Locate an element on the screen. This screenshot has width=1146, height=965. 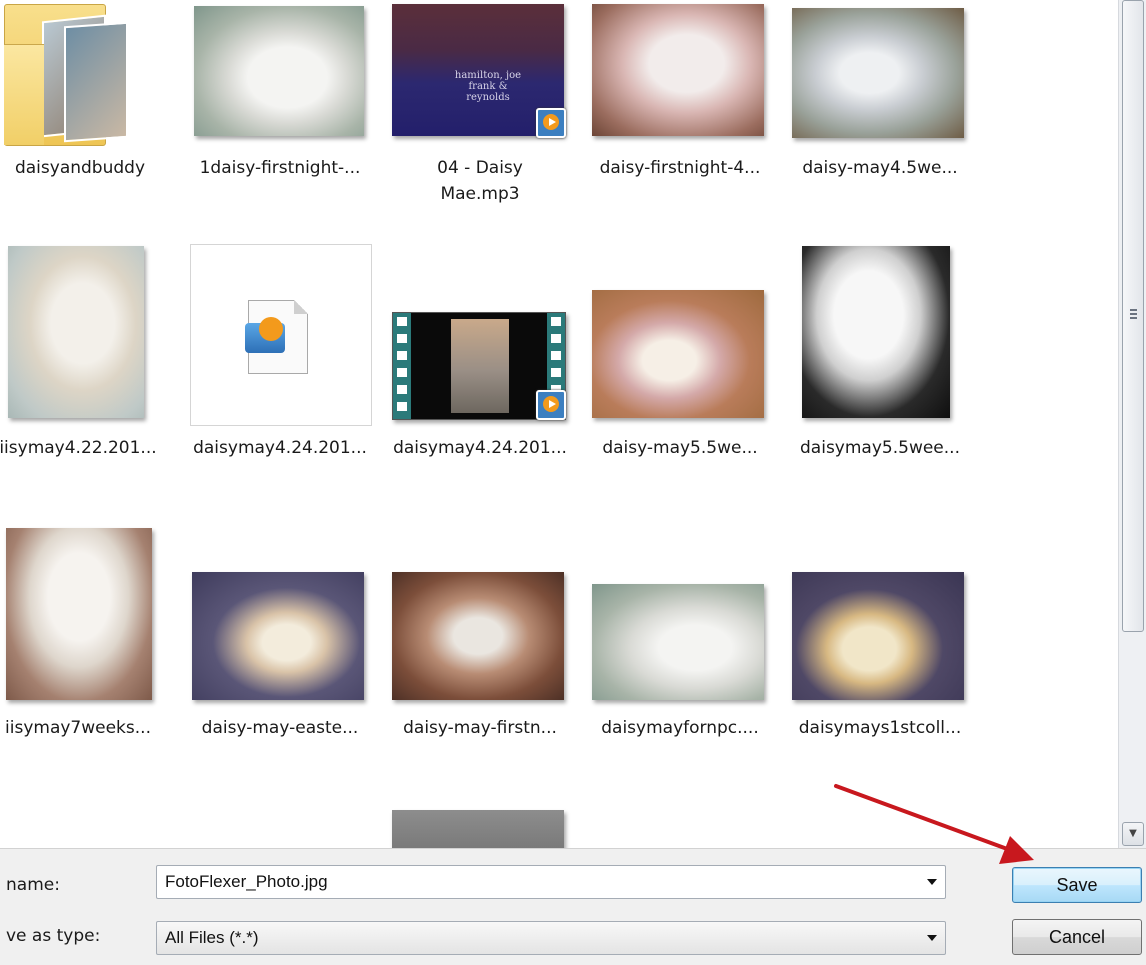
scrollbar-grip-icon is located at coordinates (1133, 310).